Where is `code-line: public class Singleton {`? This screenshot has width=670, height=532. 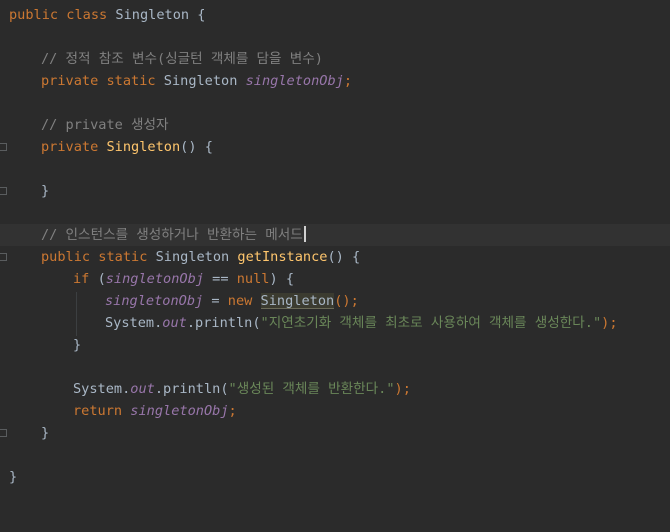 code-line: public class Singleton { is located at coordinates (335, 15).